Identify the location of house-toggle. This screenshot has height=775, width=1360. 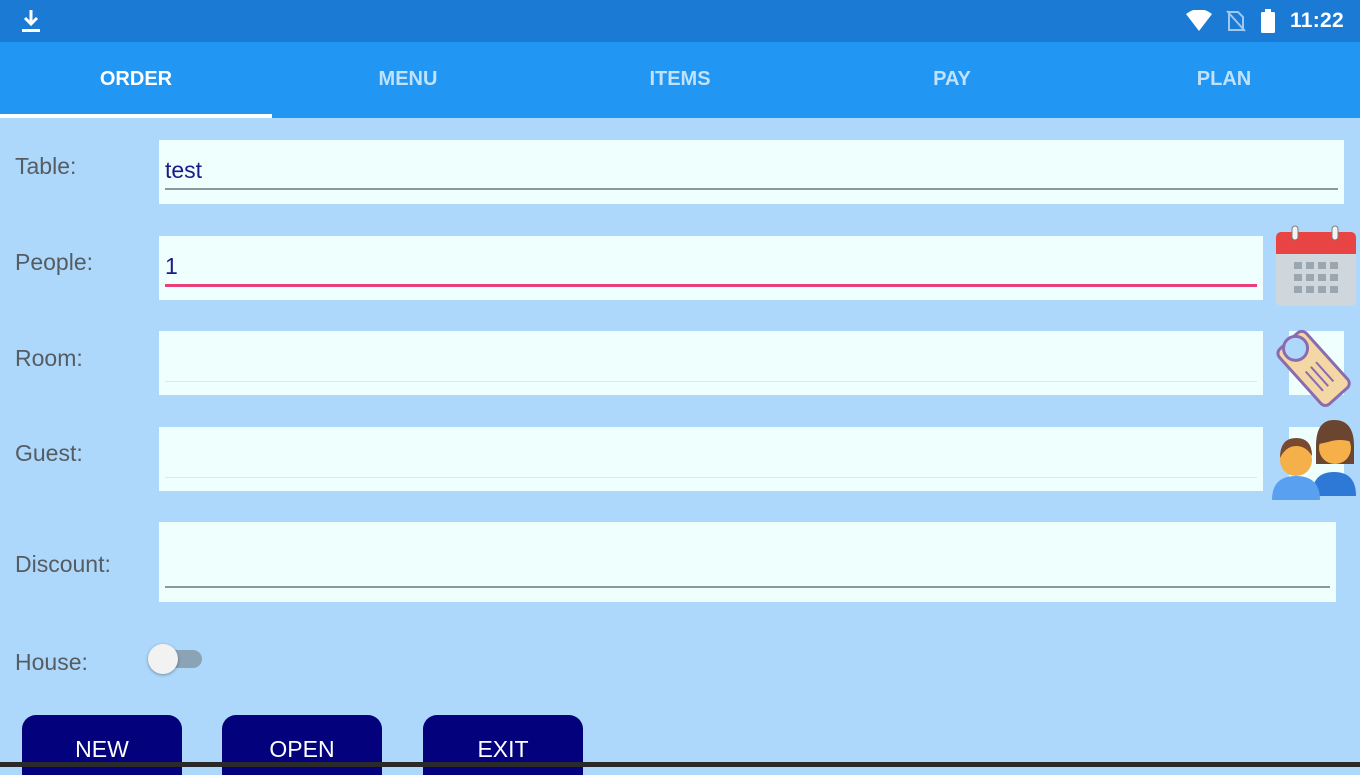
(176, 659).